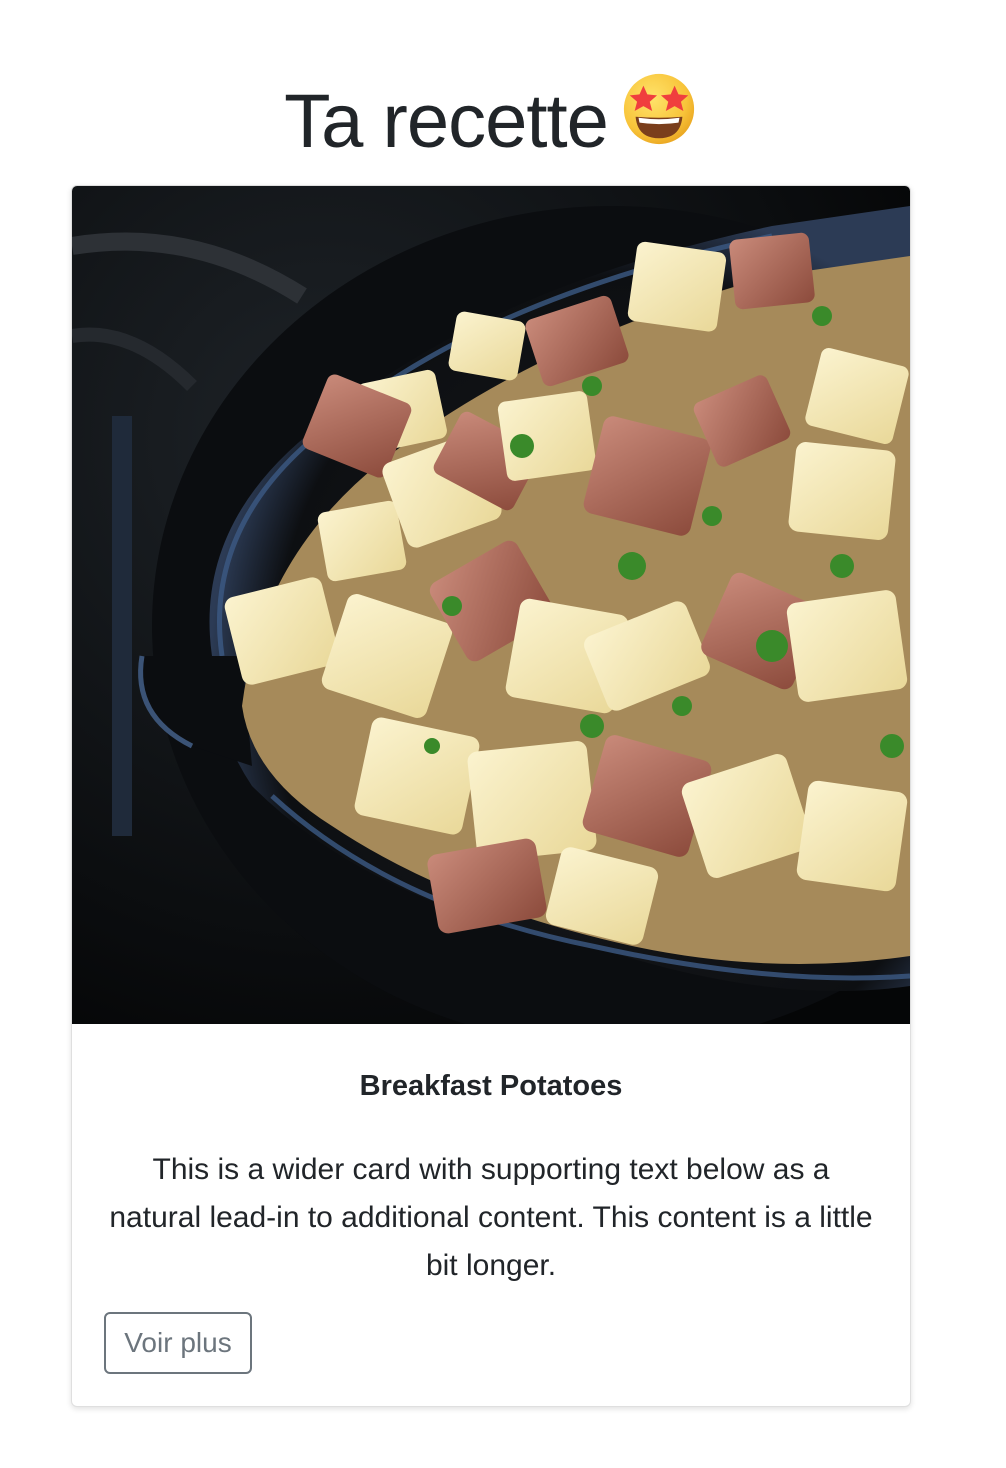 This screenshot has width=1006, height=1468. What do you see at coordinates (178, 1343) in the screenshot?
I see `voir-plus-button: Voir plus` at bounding box center [178, 1343].